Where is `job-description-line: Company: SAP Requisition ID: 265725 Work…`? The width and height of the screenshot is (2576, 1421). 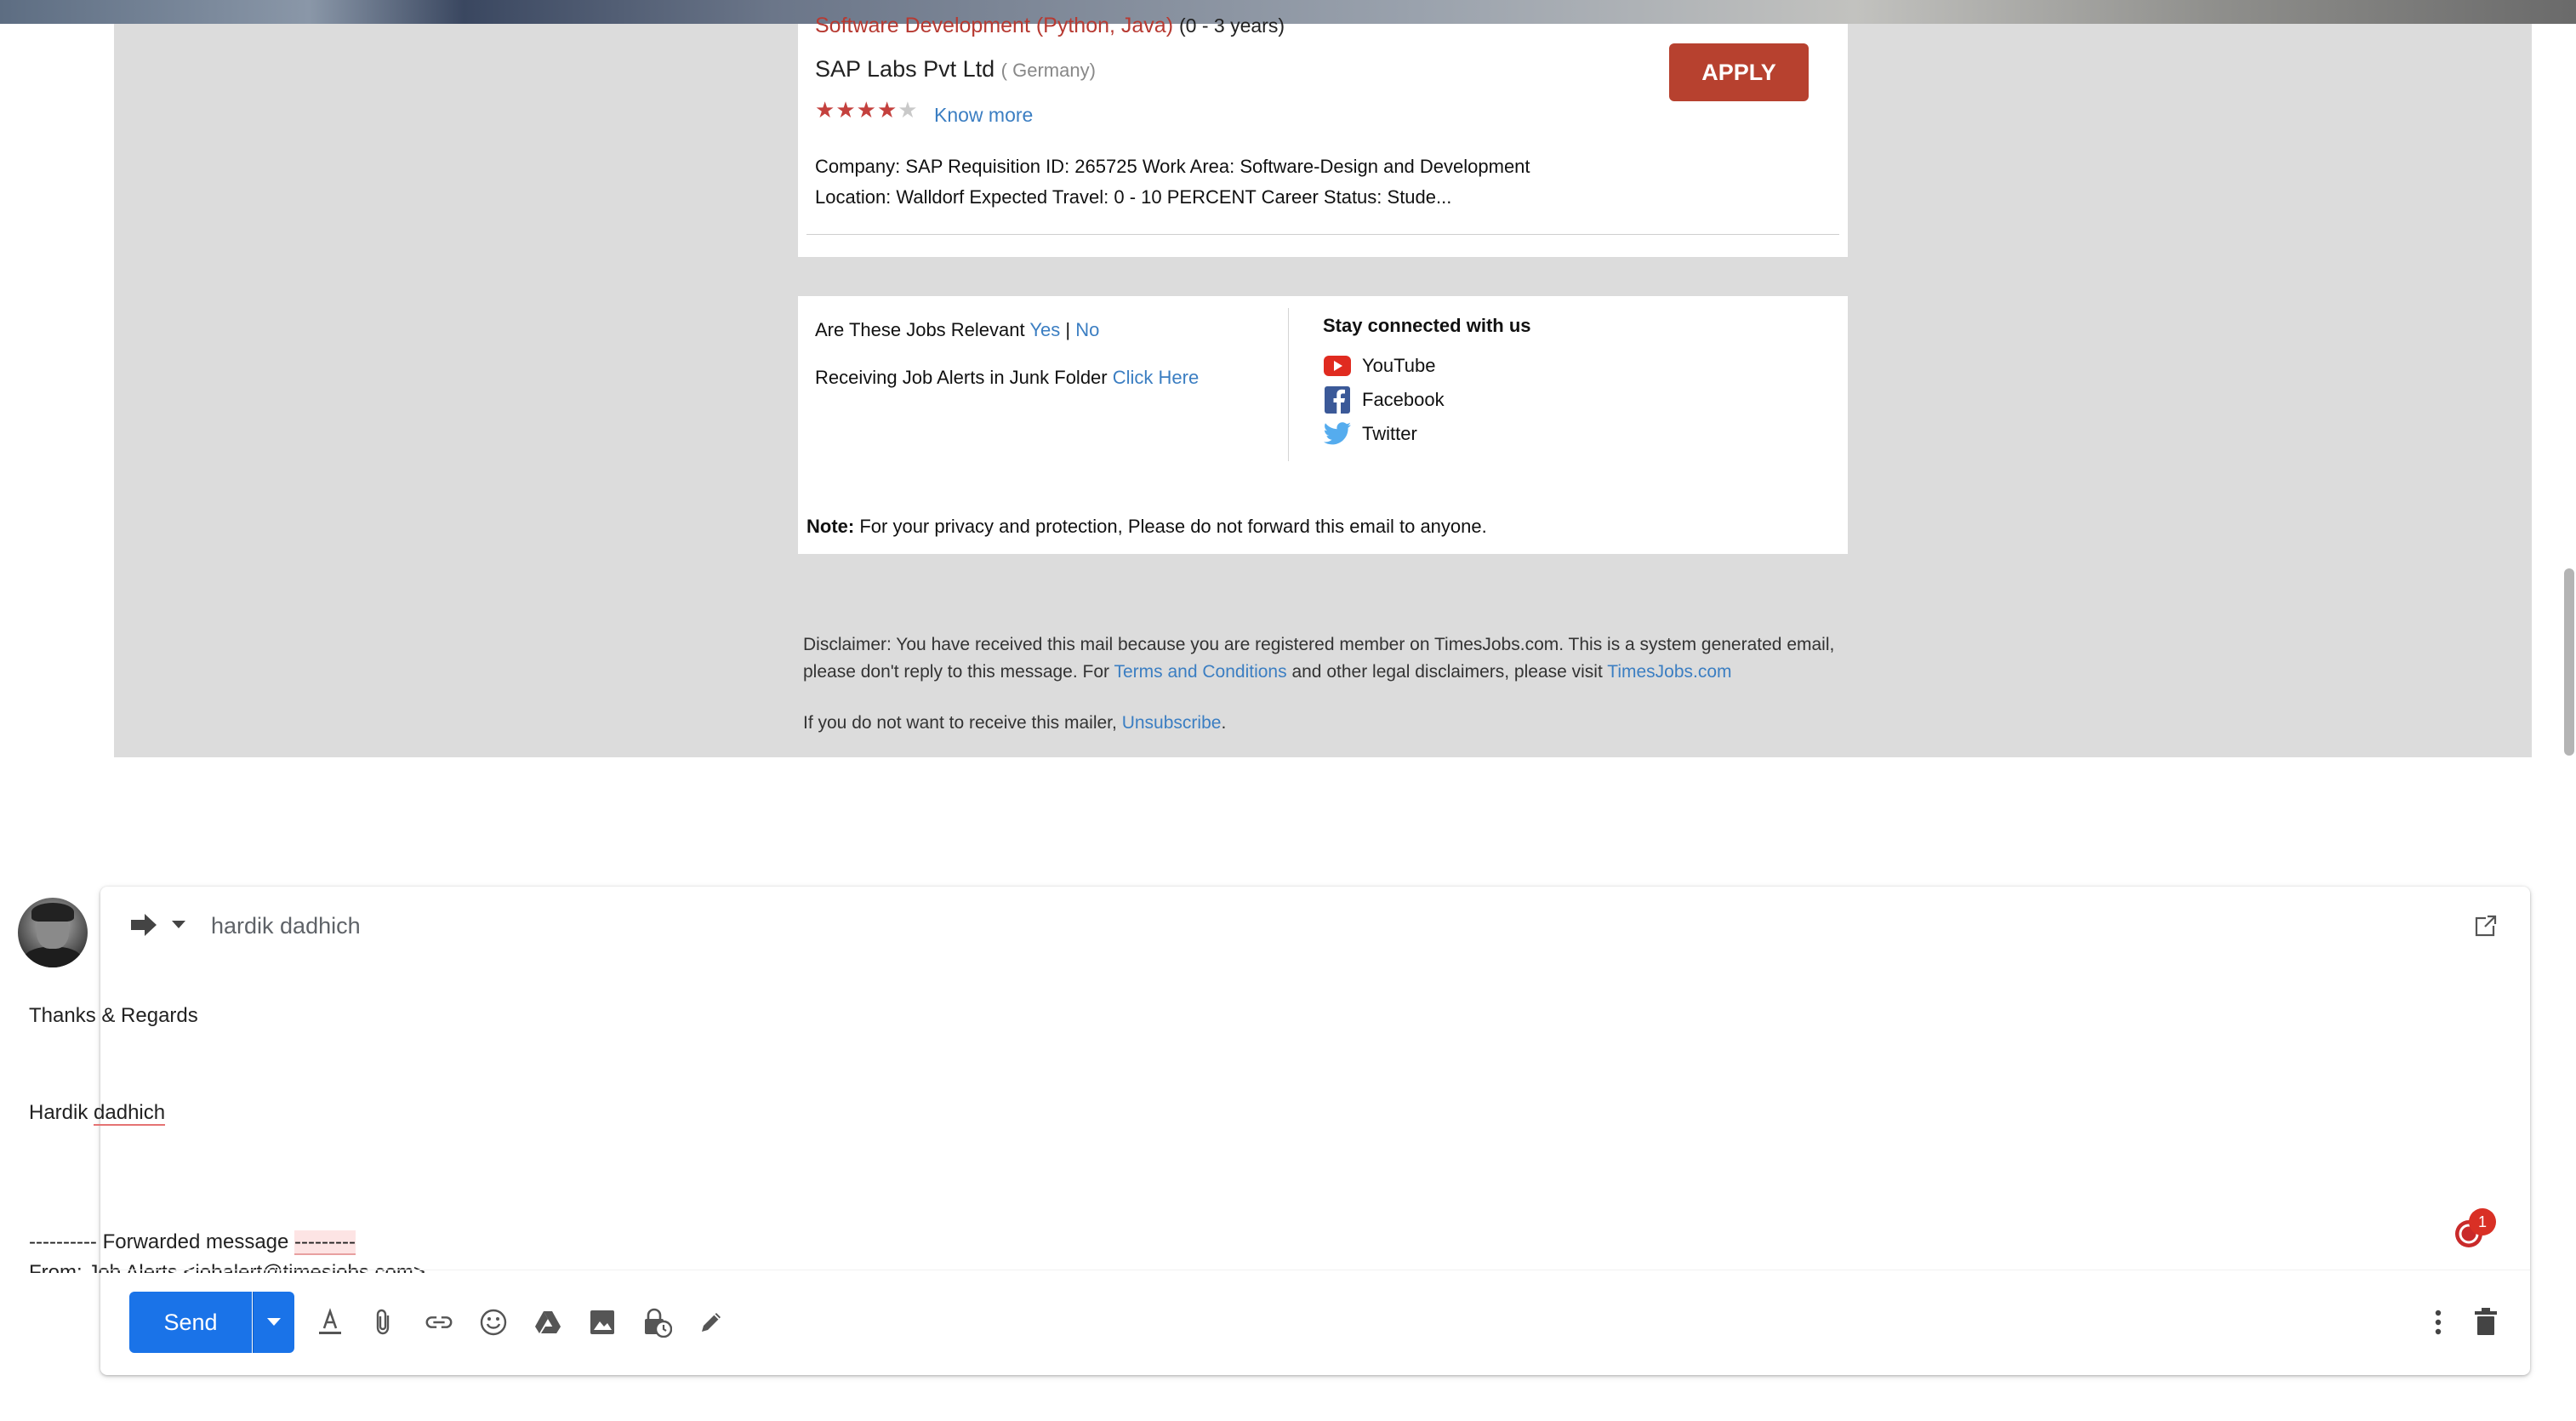 job-description-line: Company: SAP Requisition ID: 265725 Work… is located at coordinates (1172, 166).